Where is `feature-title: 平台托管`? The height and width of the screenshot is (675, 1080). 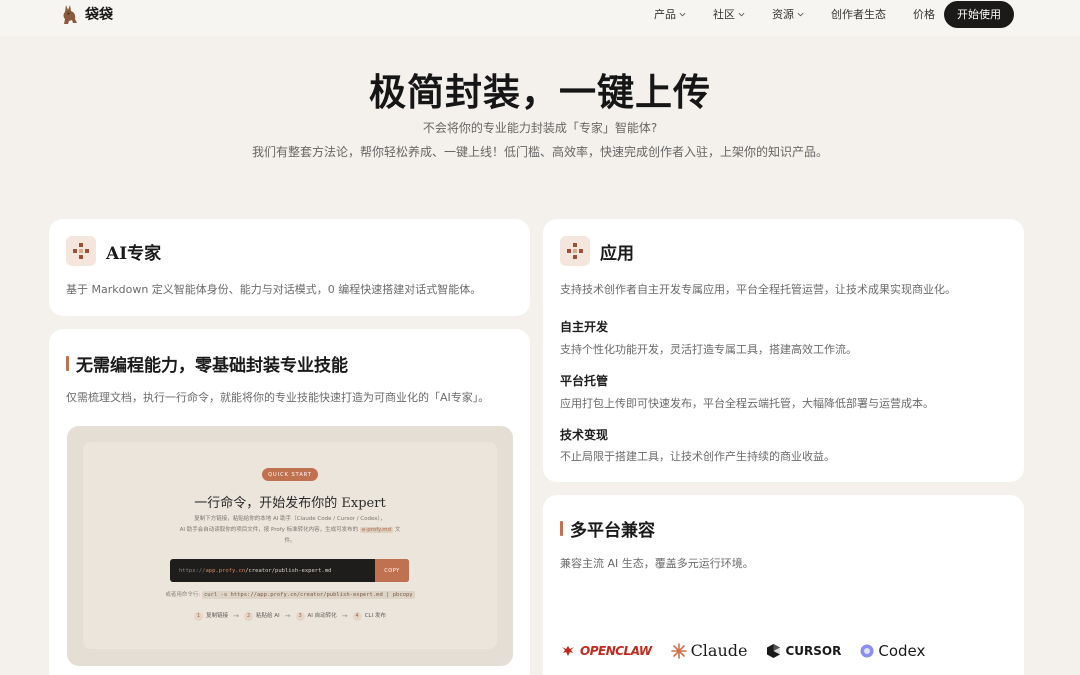 feature-title: 平台托管 is located at coordinates (584, 381).